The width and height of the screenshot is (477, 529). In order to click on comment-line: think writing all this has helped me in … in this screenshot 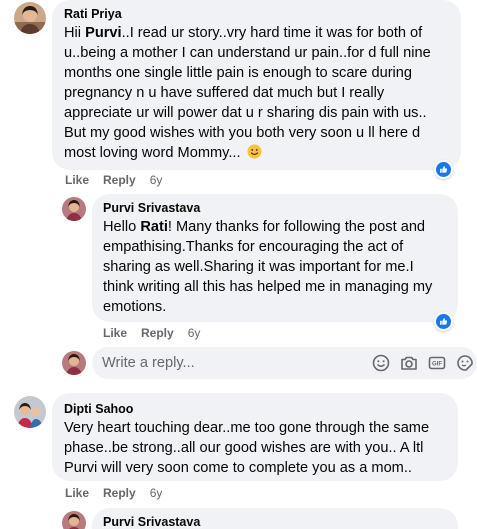, I will do `click(267, 287)`.